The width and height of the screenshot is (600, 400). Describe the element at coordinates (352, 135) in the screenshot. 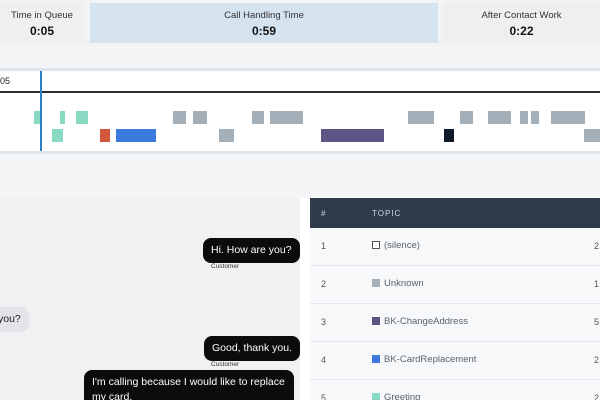

I see `timeline-segment-change-address` at that location.